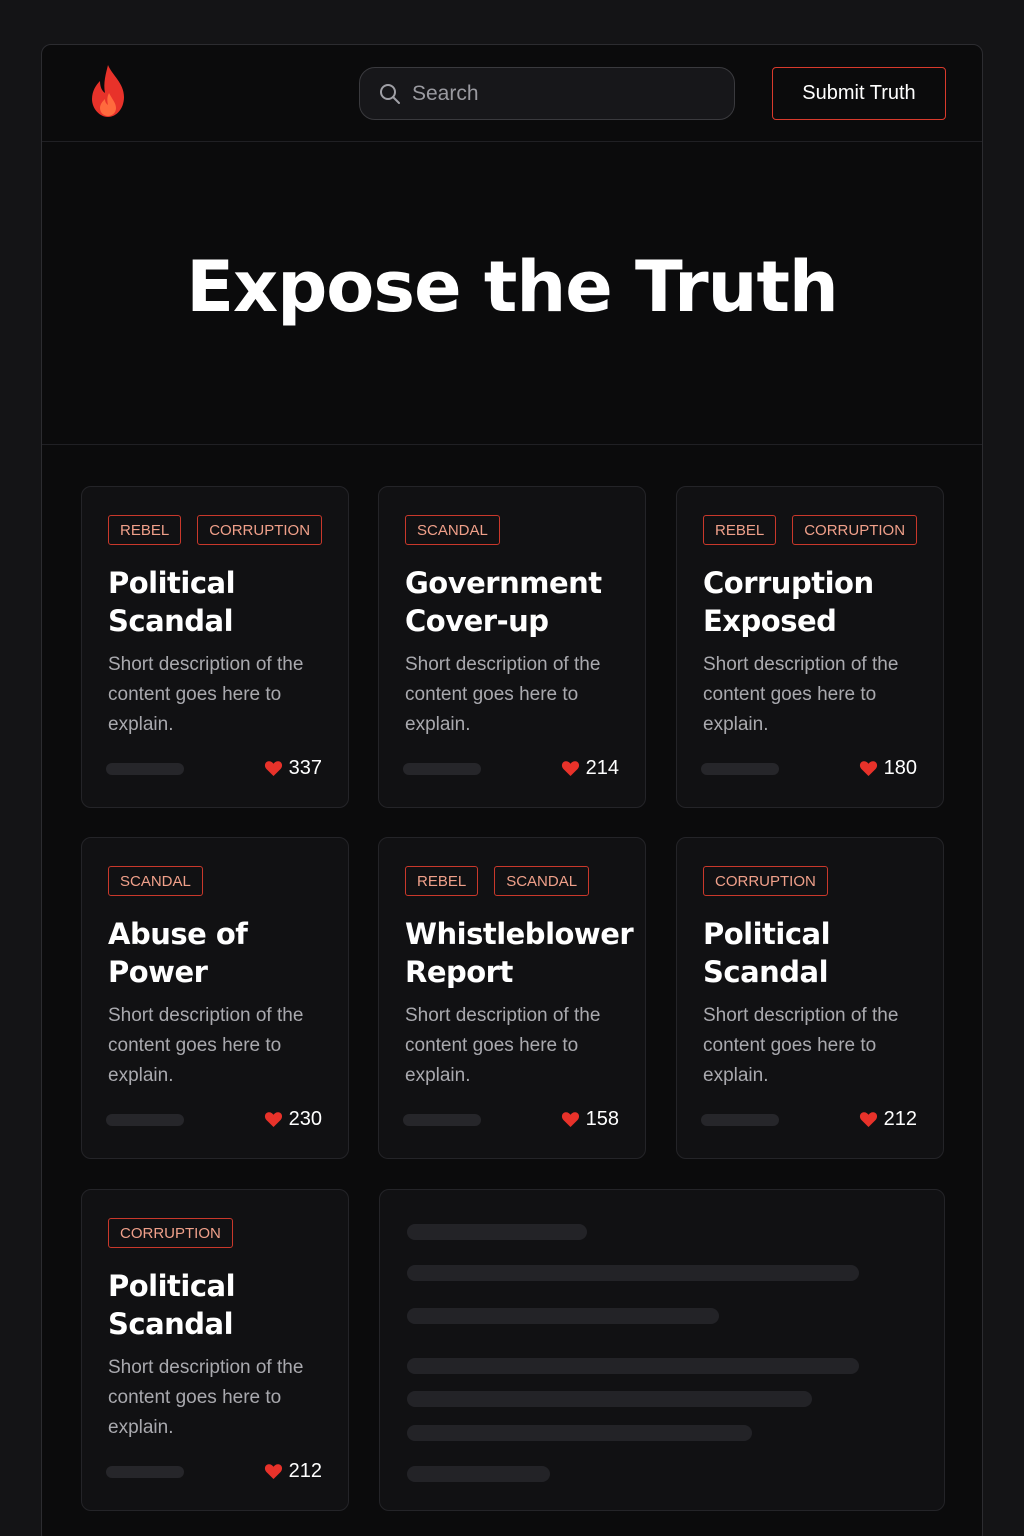 The height and width of the screenshot is (1536, 1024). I want to click on card-footer: 230, so click(214, 1121).